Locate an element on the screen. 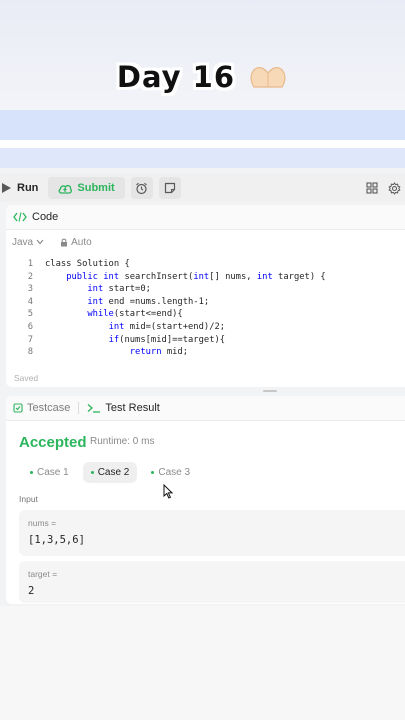 This screenshot has height=720, width=405. tab-testcase-label: Testcase is located at coordinates (49, 408).